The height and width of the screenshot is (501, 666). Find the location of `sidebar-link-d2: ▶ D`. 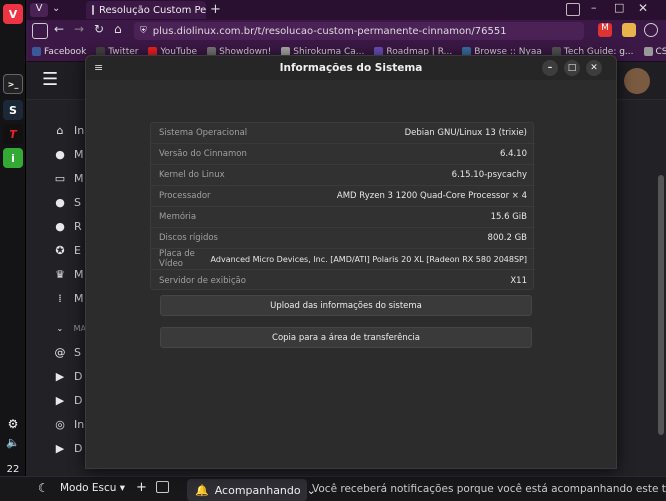

sidebar-link-d2: ▶ D is located at coordinates (56, 400).